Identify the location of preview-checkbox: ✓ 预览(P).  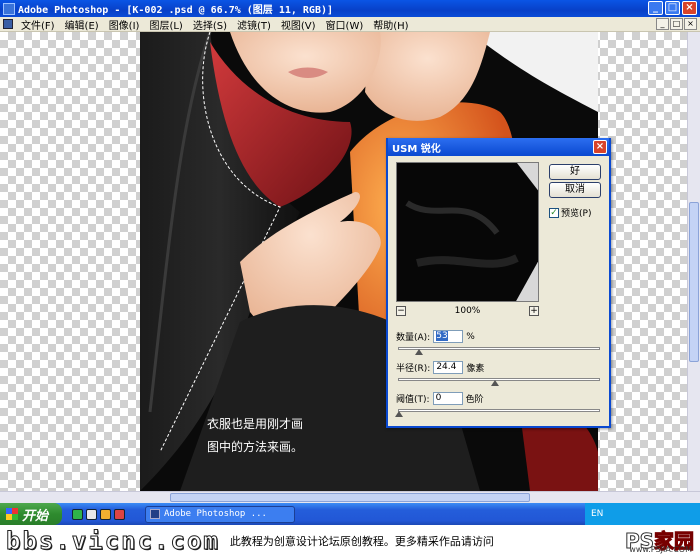
(570, 212).